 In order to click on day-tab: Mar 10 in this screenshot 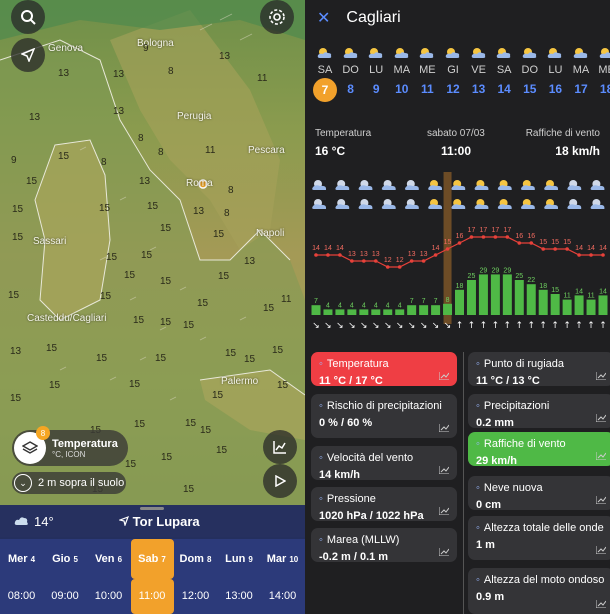, I will do `click(282, 559)`.